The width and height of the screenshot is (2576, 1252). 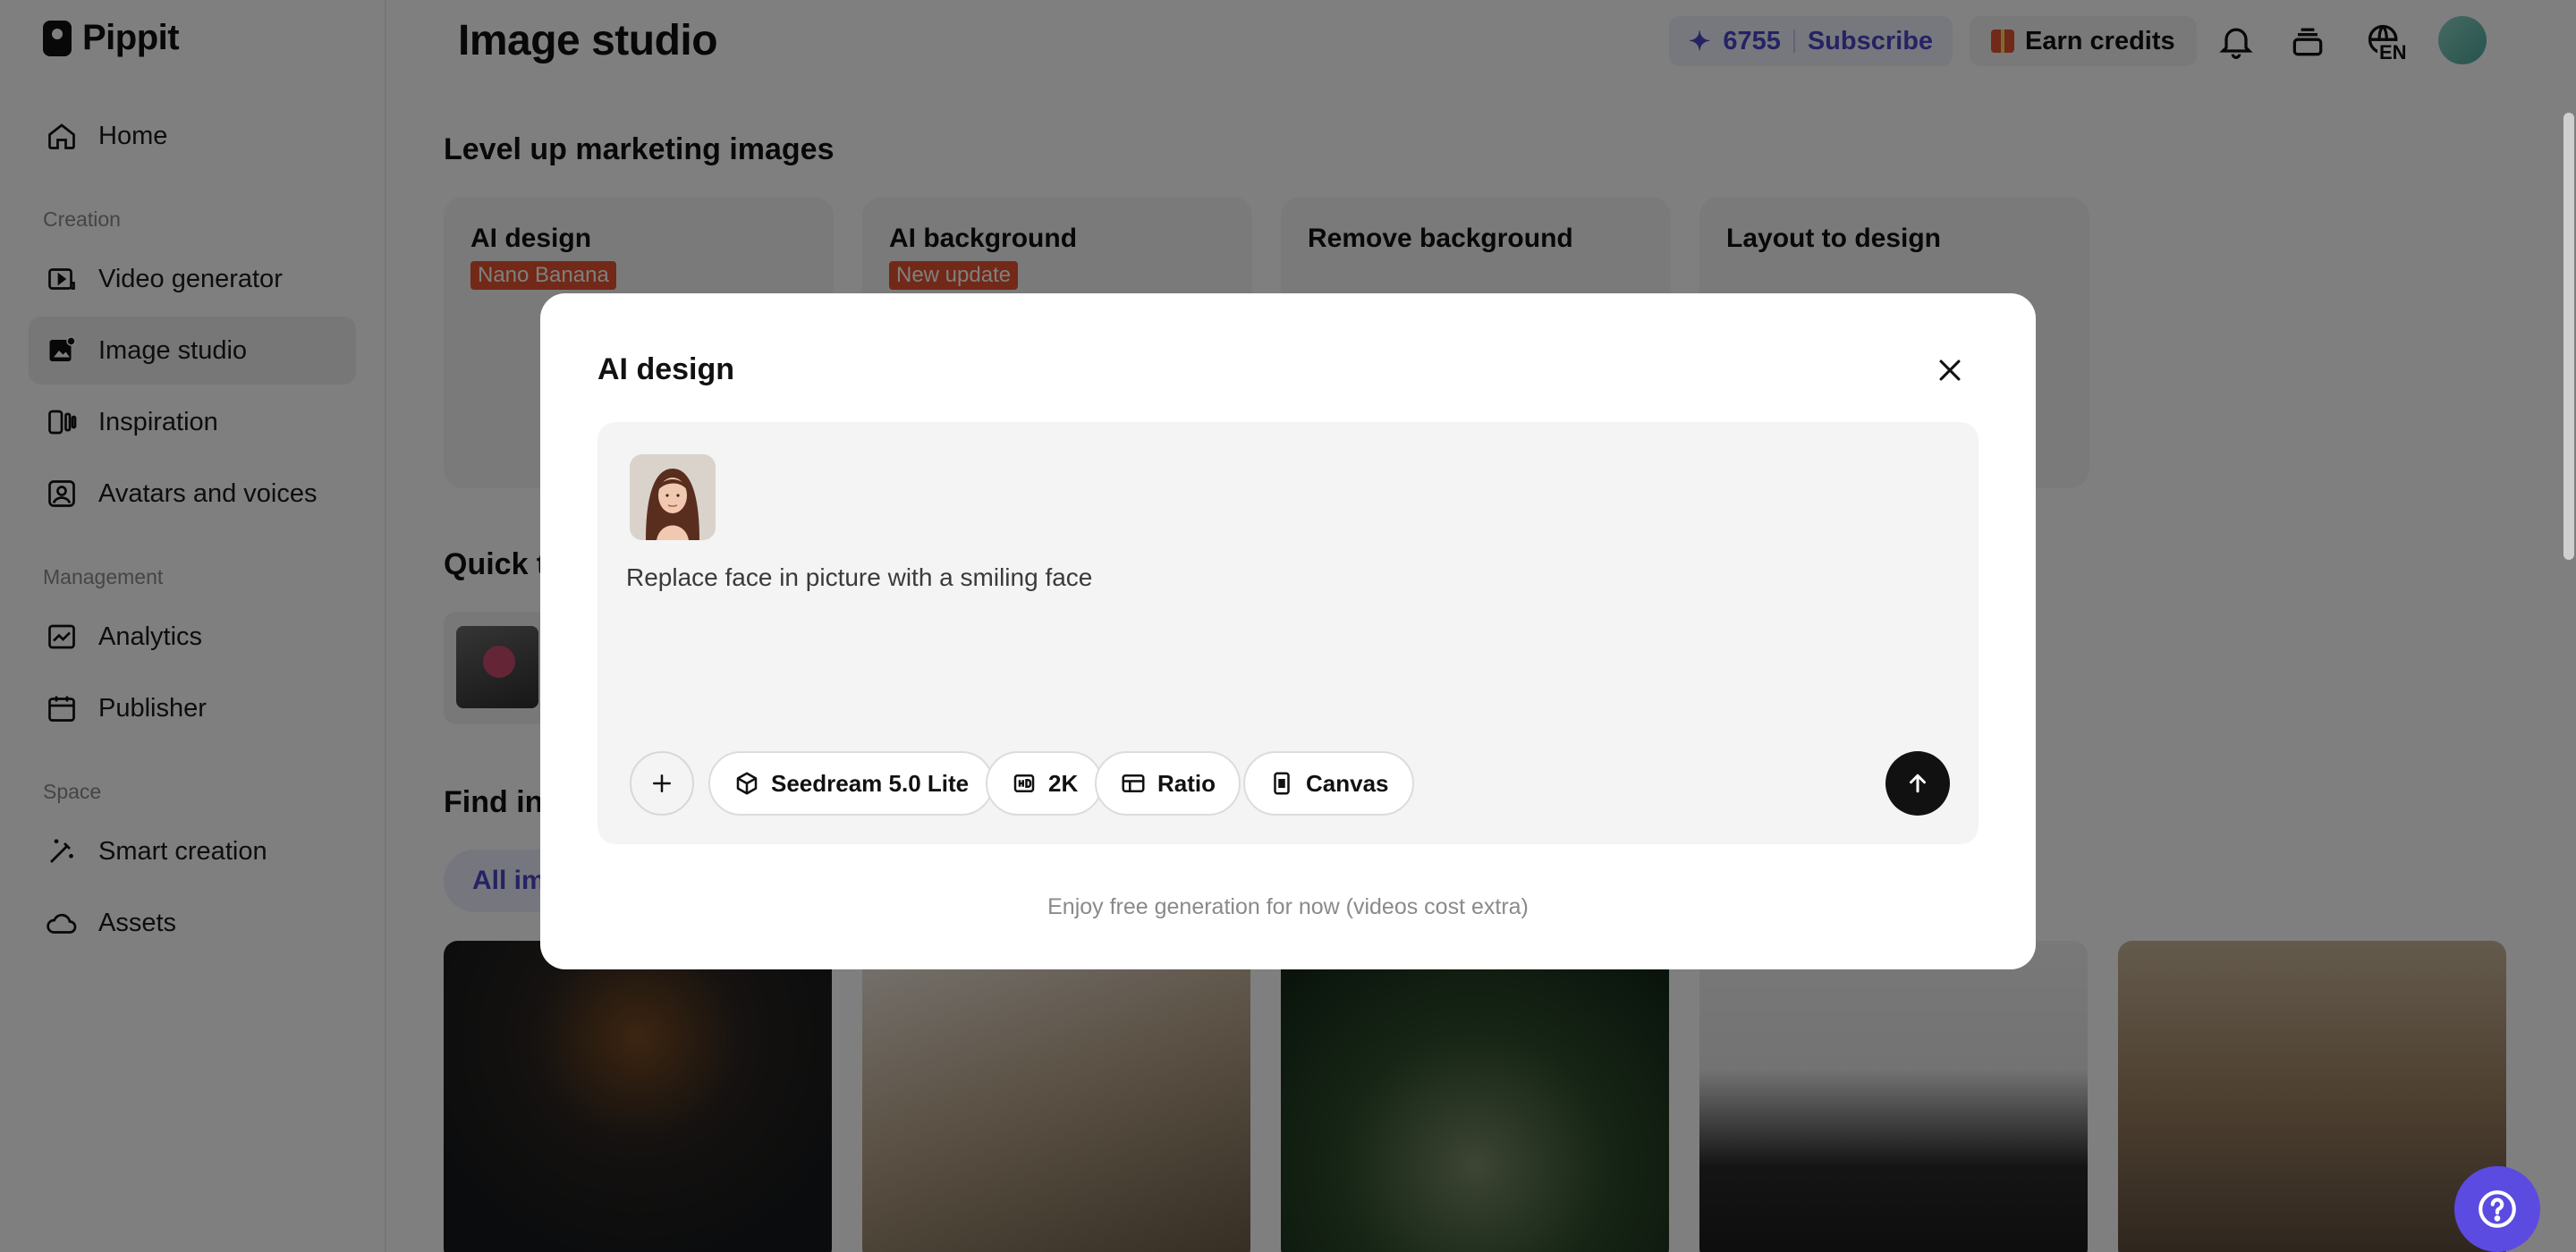 I want to click on canvas-button: Canvas, so click(x=1328, y=783).